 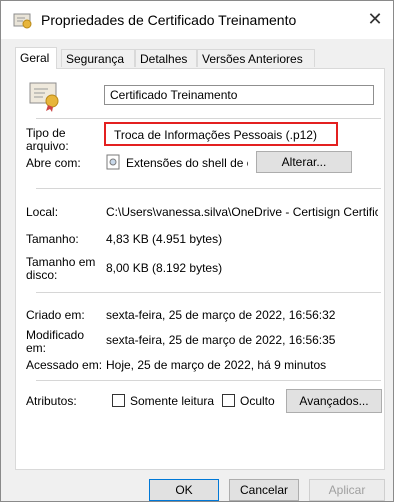 I want to click on cancel-button: Cancelar, so click(x=264, y=490).